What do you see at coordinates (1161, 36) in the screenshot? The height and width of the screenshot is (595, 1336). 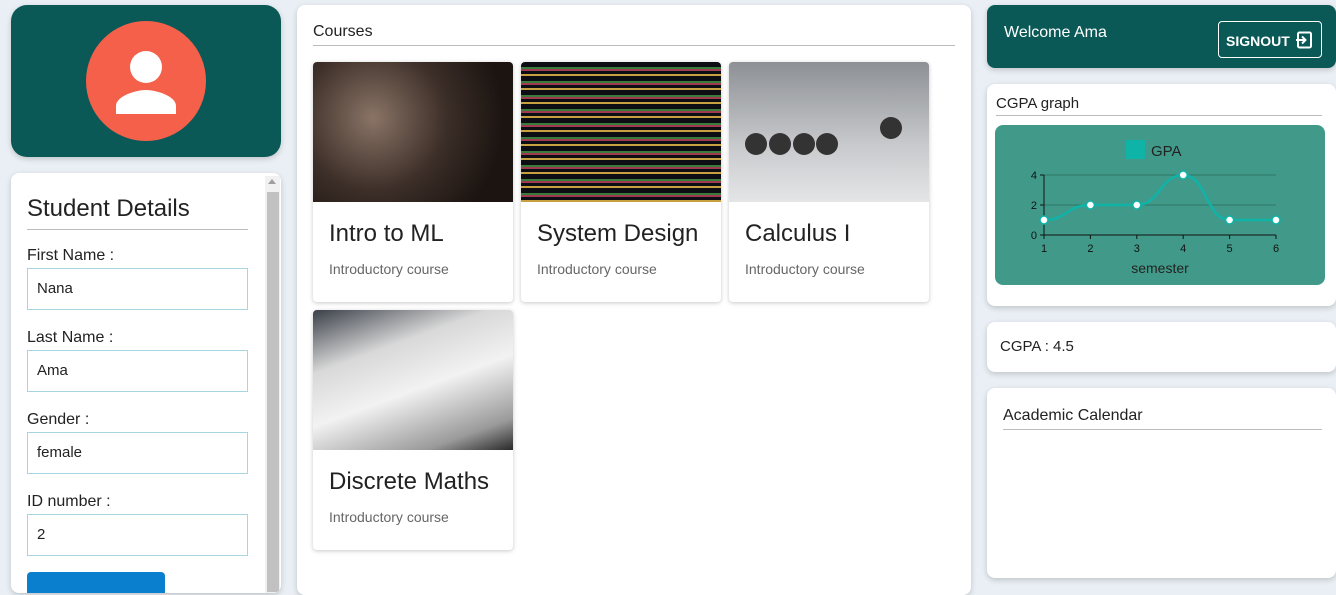 I see `welcome-header: Welcome Ama SIGNOUT` at bounding box center [1161, 36].